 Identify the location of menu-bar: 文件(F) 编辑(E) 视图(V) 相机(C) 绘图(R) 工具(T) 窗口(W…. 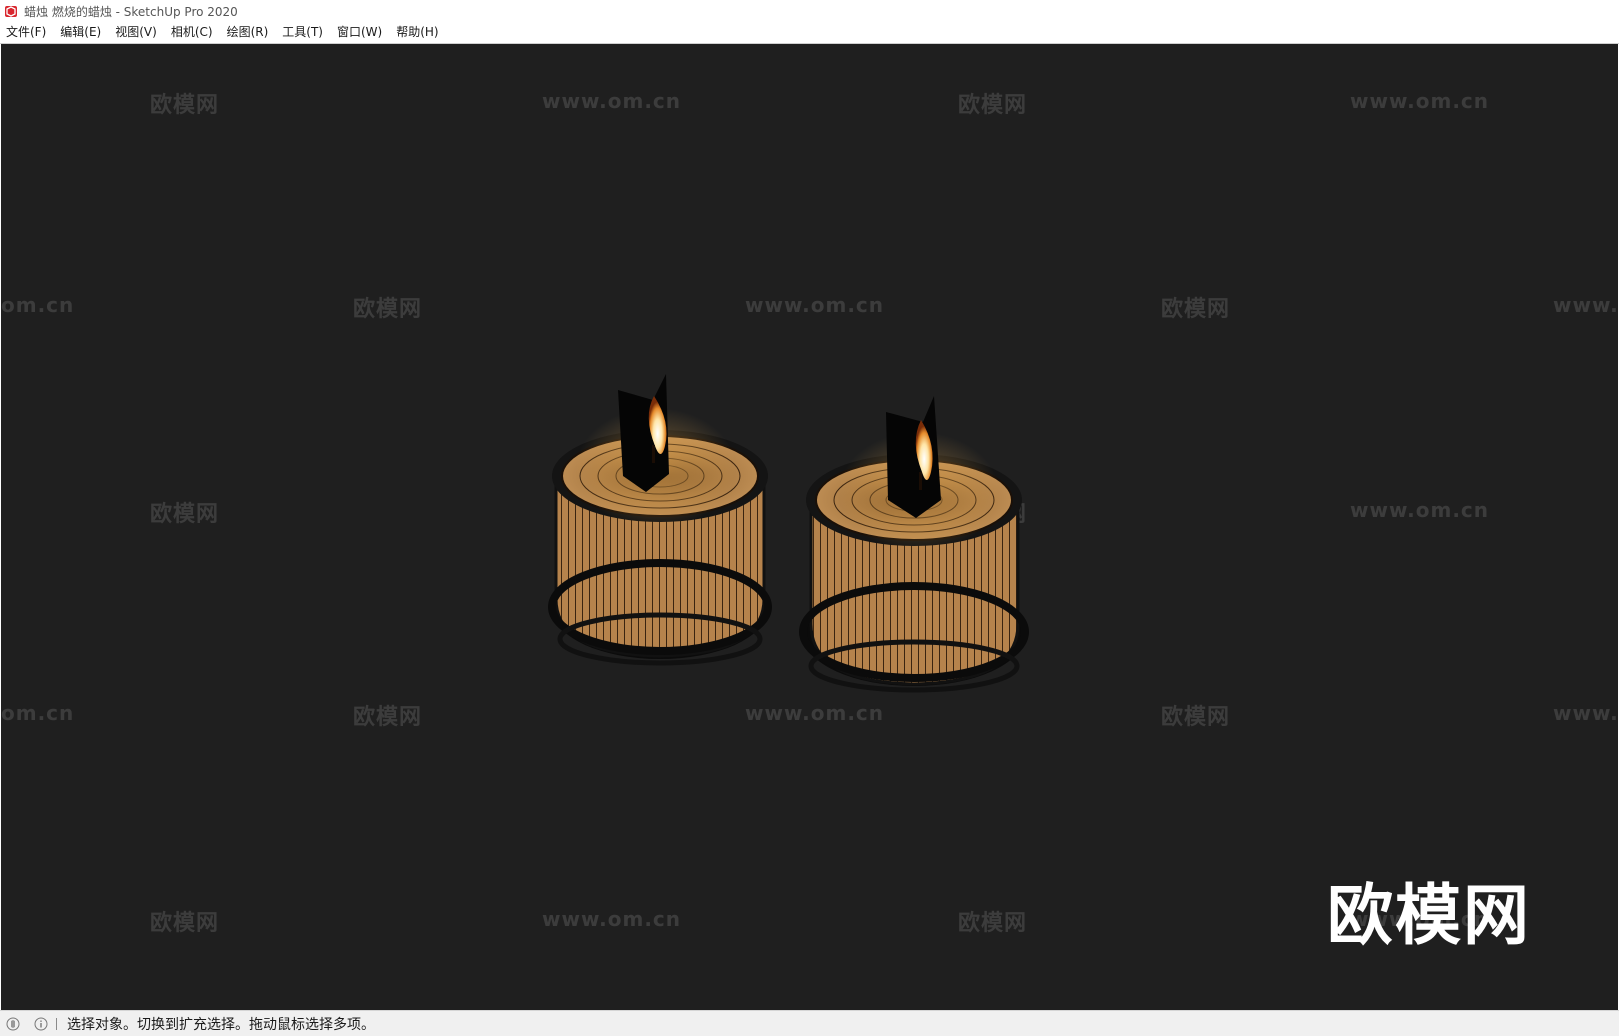
(809, 33).